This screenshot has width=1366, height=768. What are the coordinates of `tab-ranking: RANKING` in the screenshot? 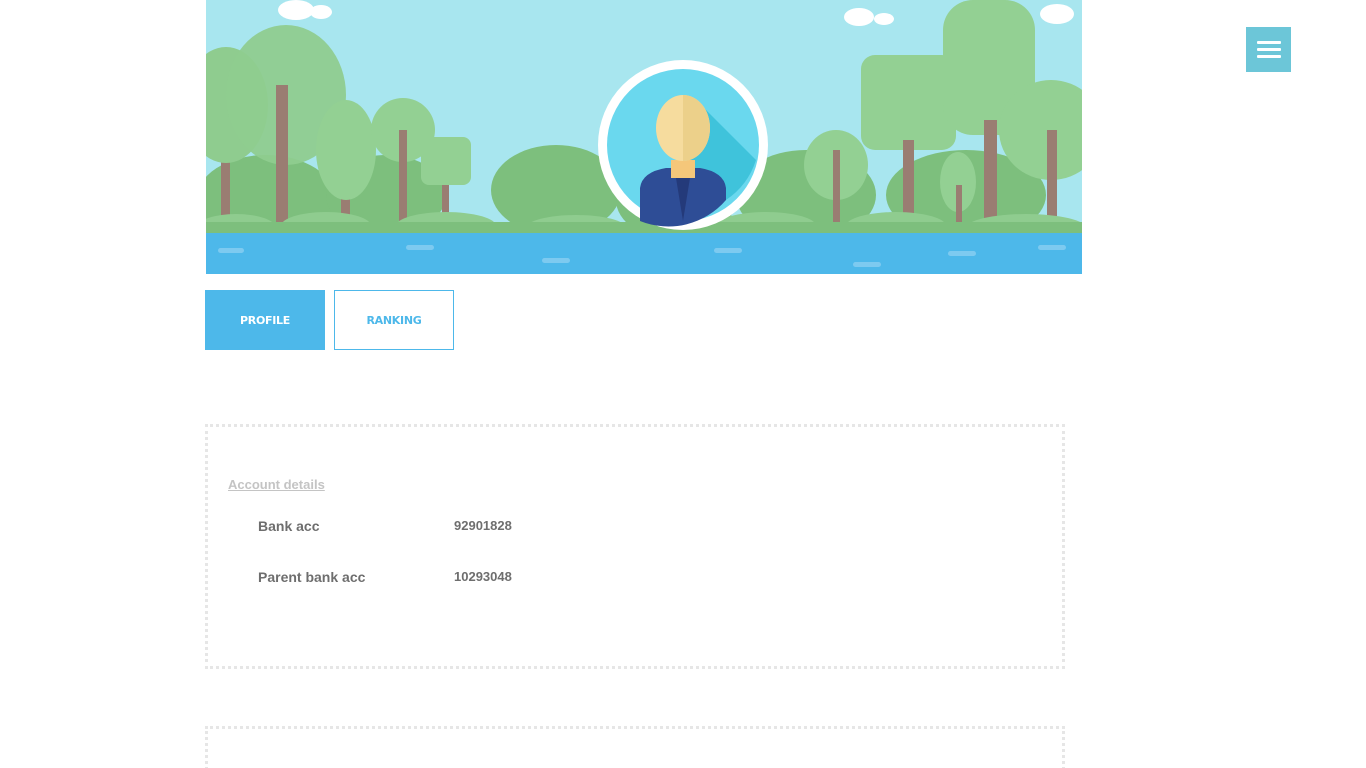 It's located at (394, 320).